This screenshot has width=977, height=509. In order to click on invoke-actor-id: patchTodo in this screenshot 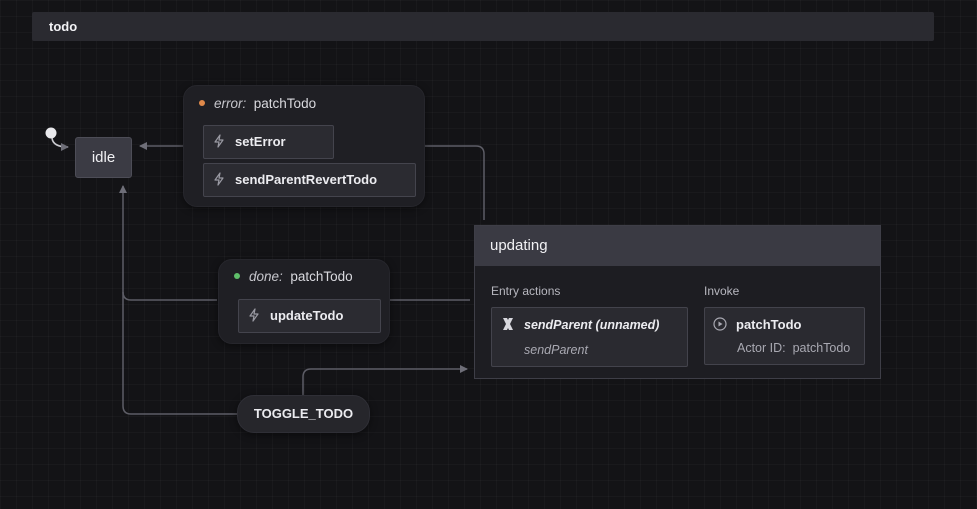, I will do `click(821, 348)`.